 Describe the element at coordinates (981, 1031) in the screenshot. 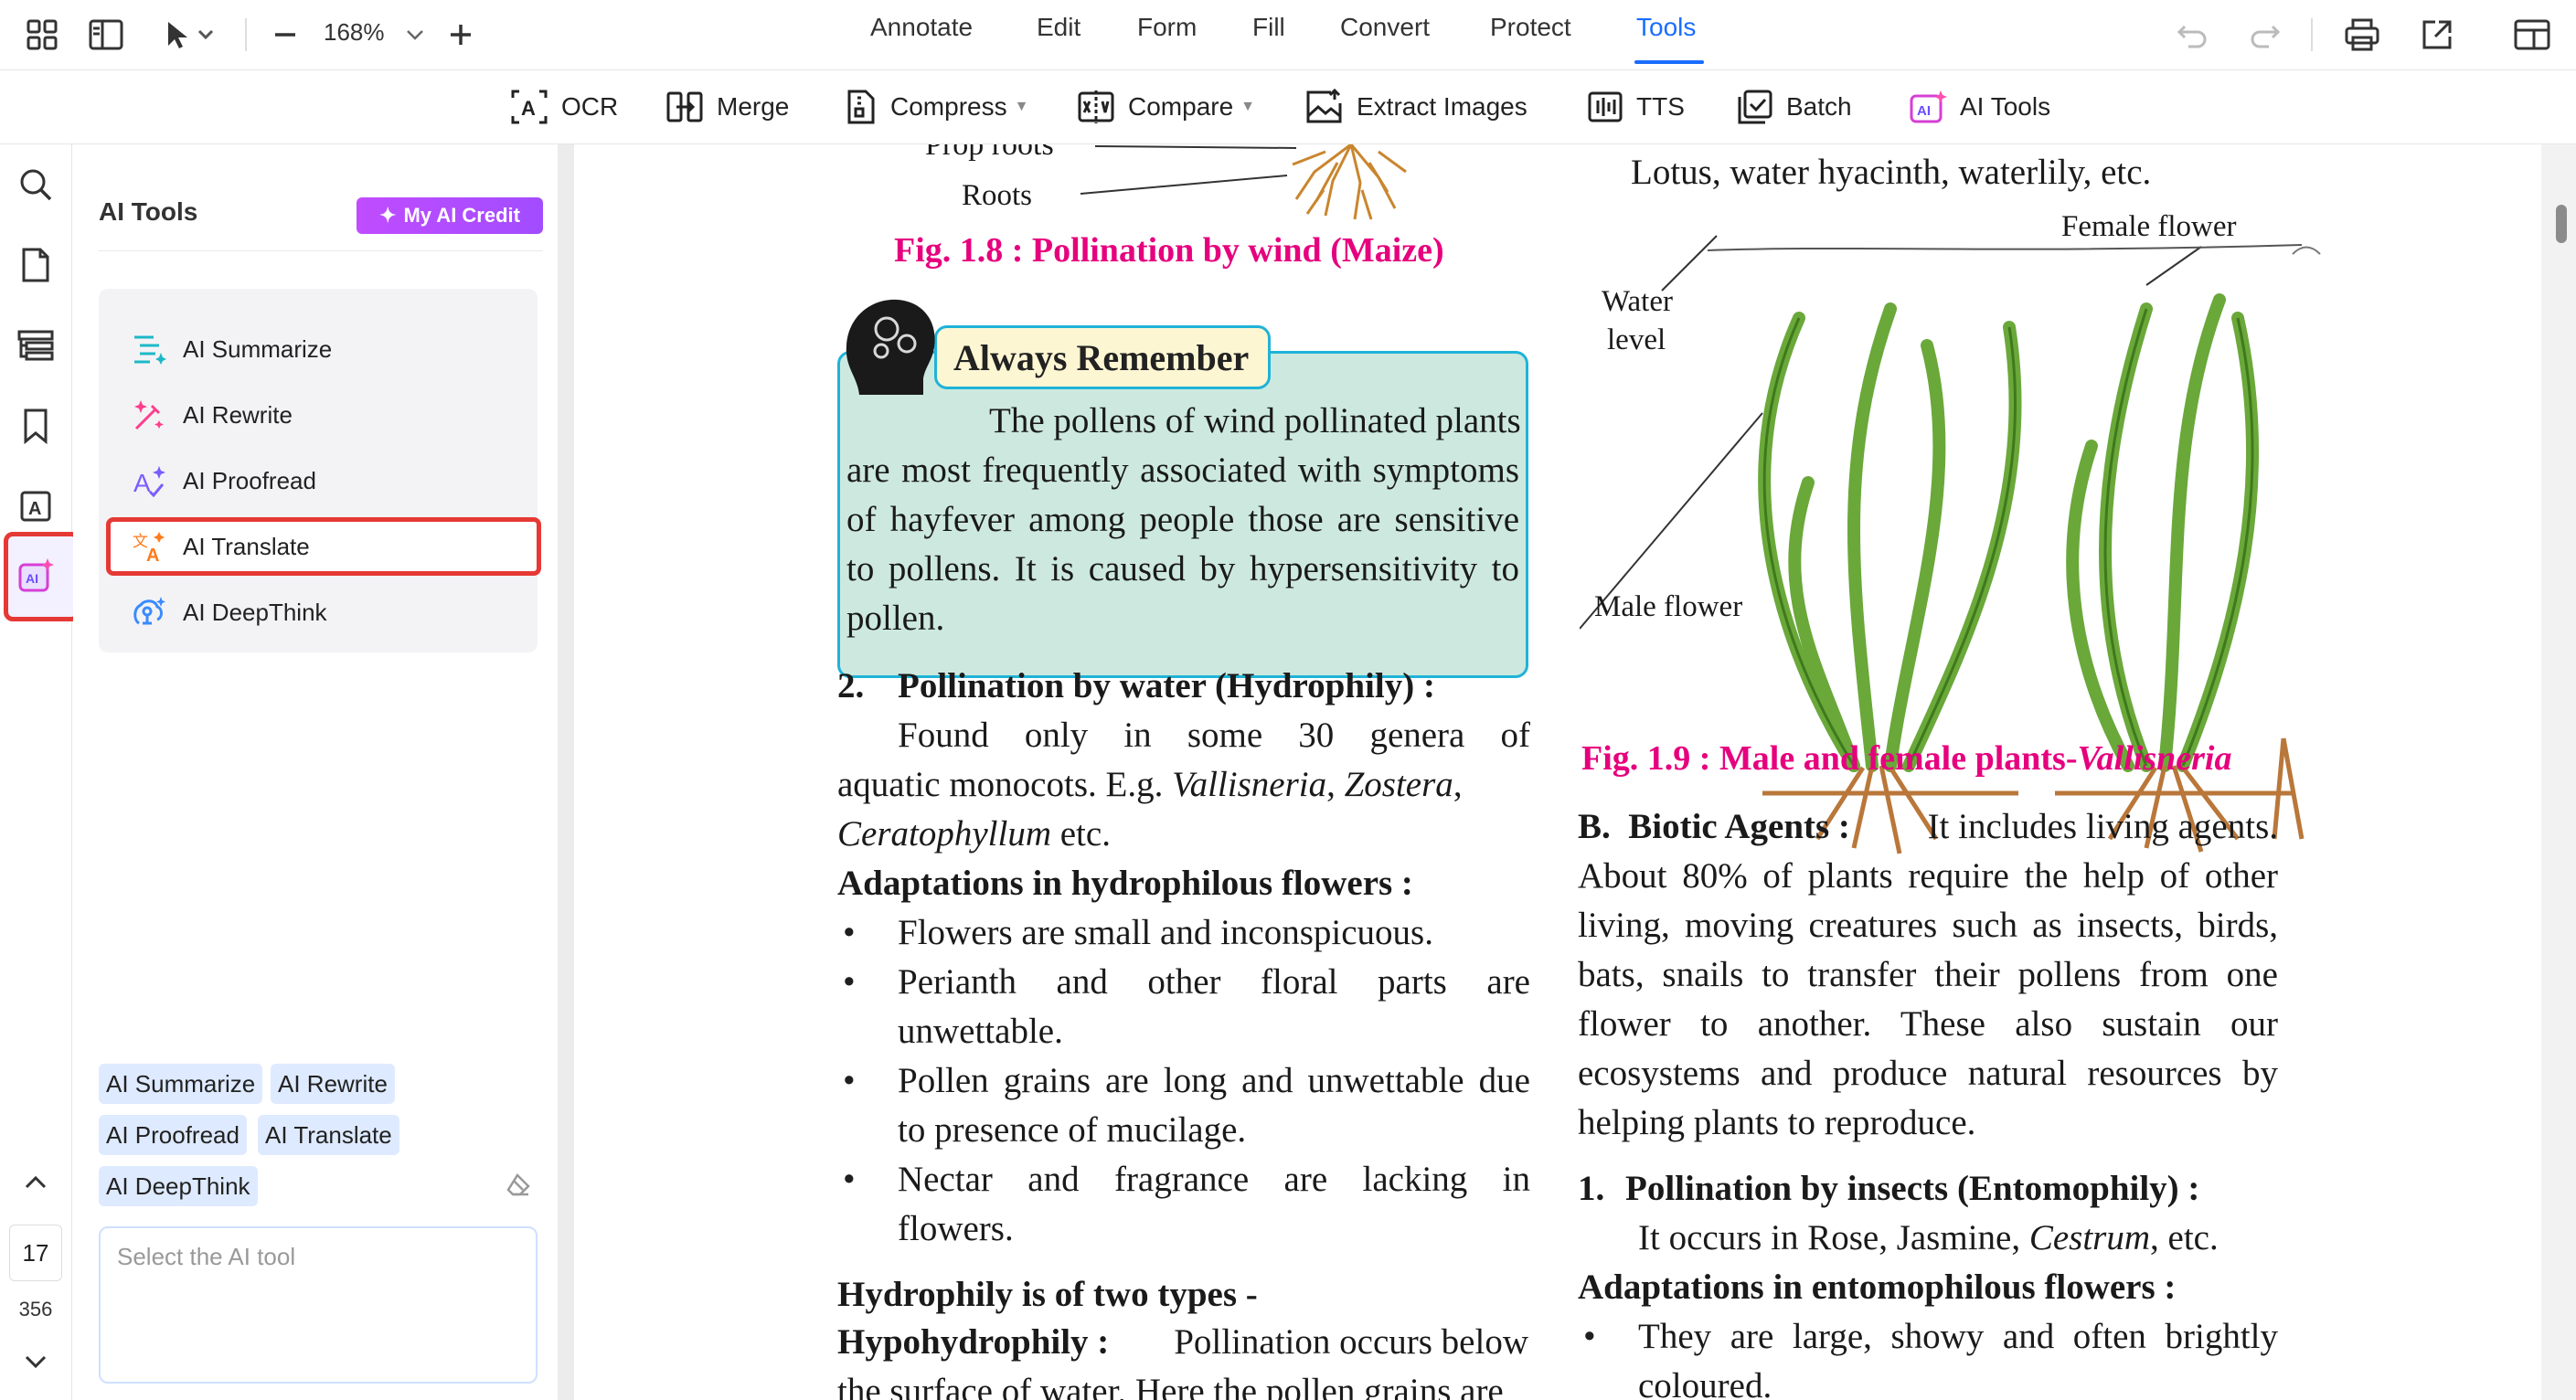

I see `hydro-bullet-2-cont: unwettable.` at that location.